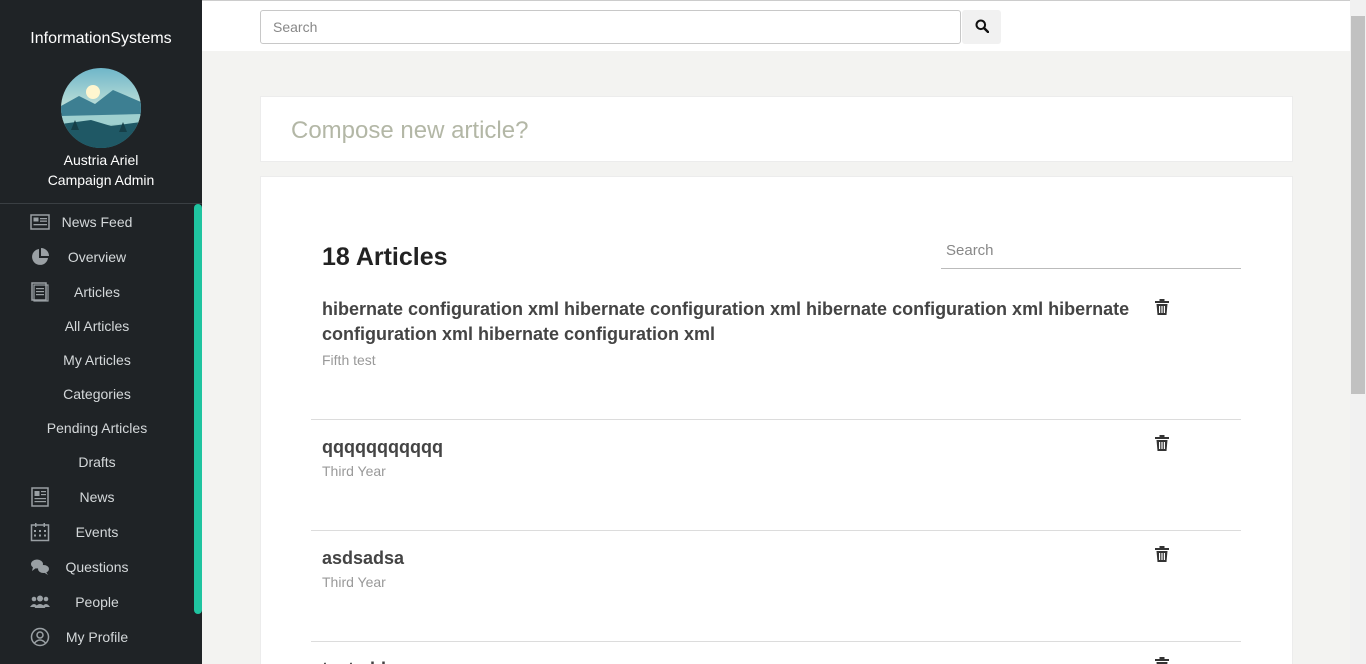 This screenshot has width=1366, height=664. I want to click on top-bar, so click(776, 25).